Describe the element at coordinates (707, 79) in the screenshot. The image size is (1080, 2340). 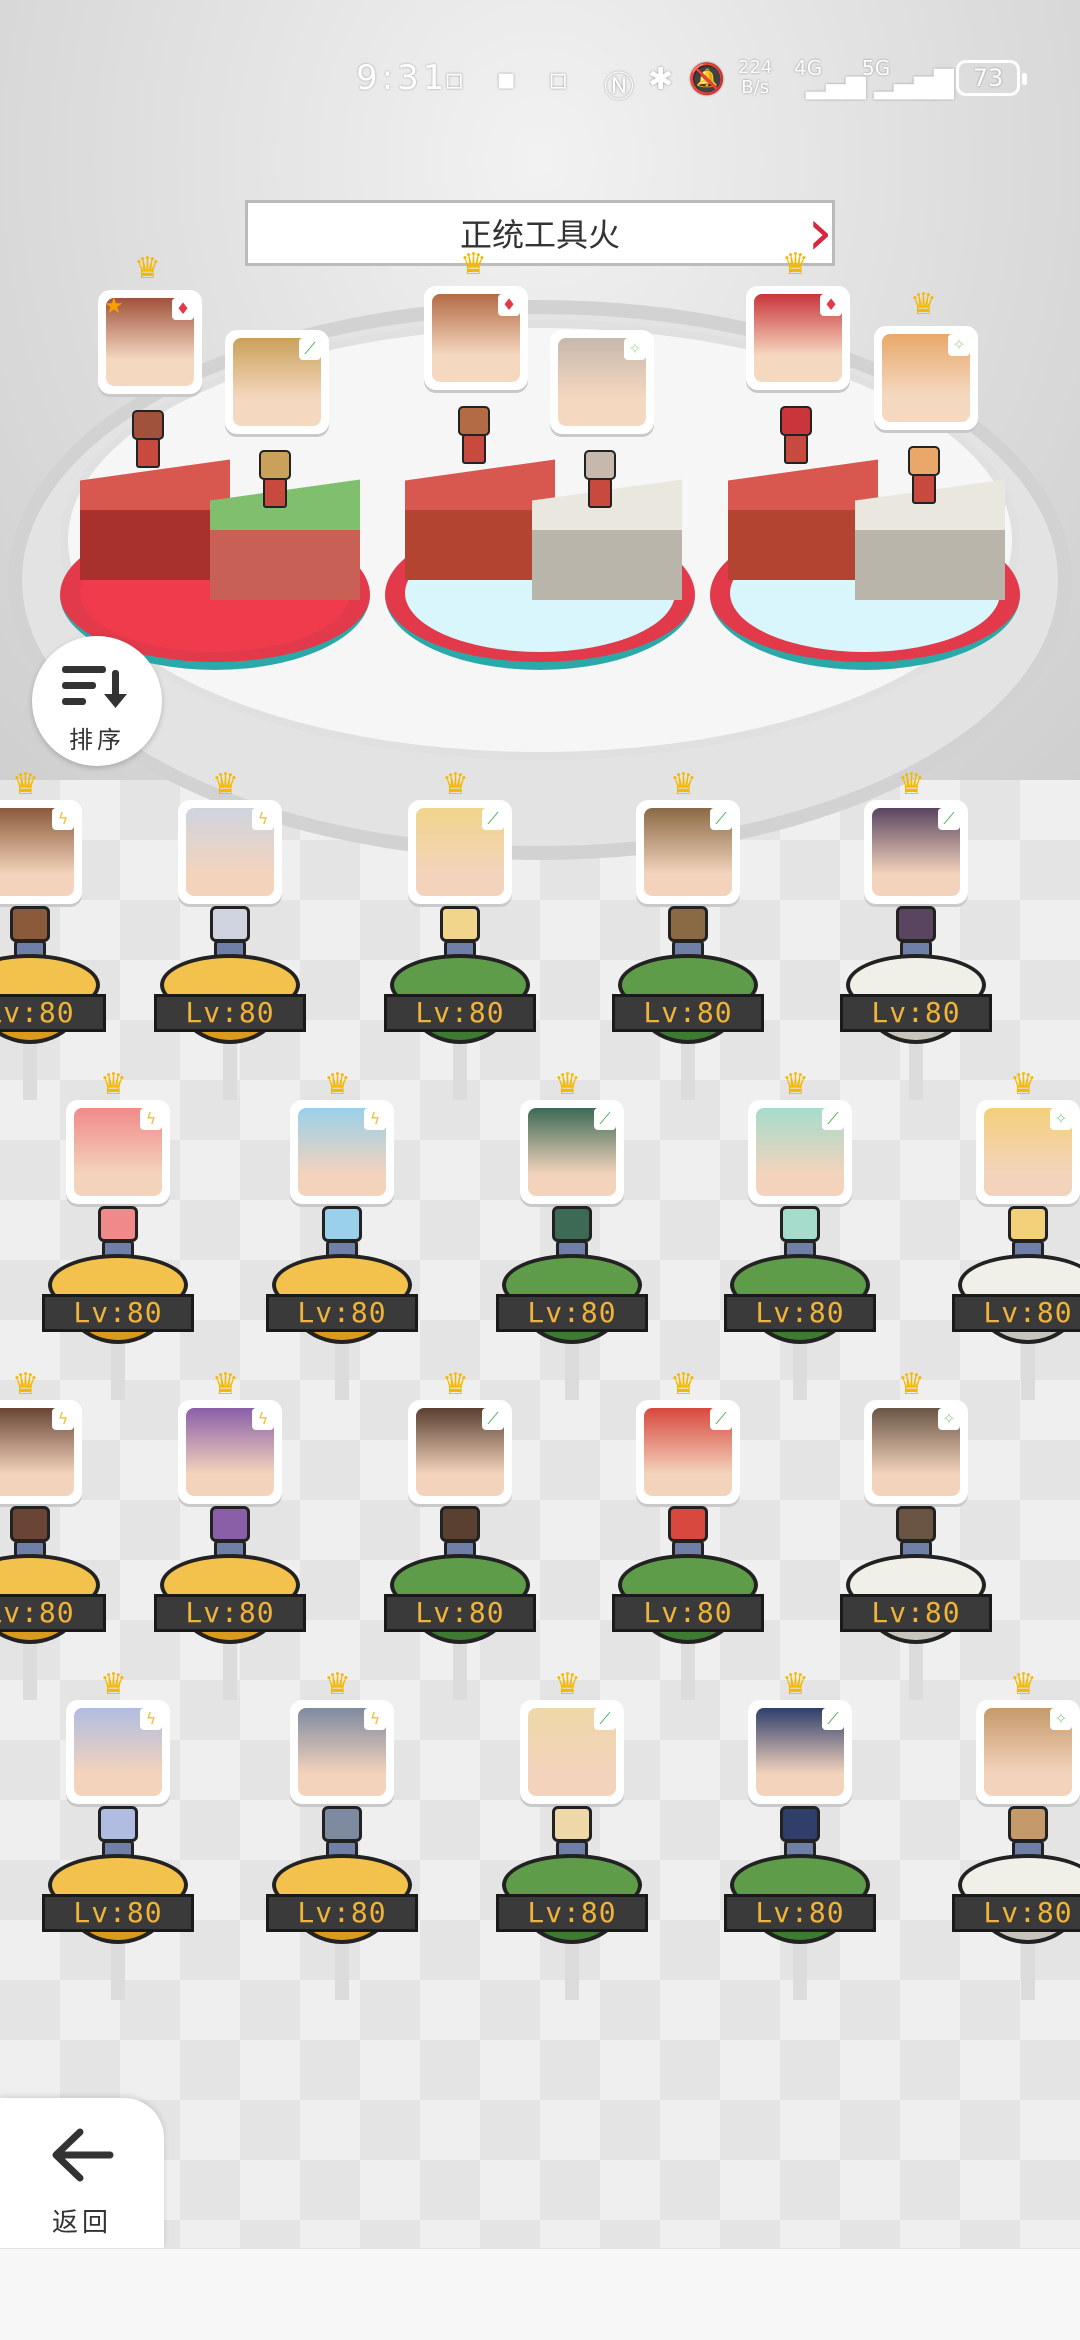
I see `mute-icon: 🔕` at that location.